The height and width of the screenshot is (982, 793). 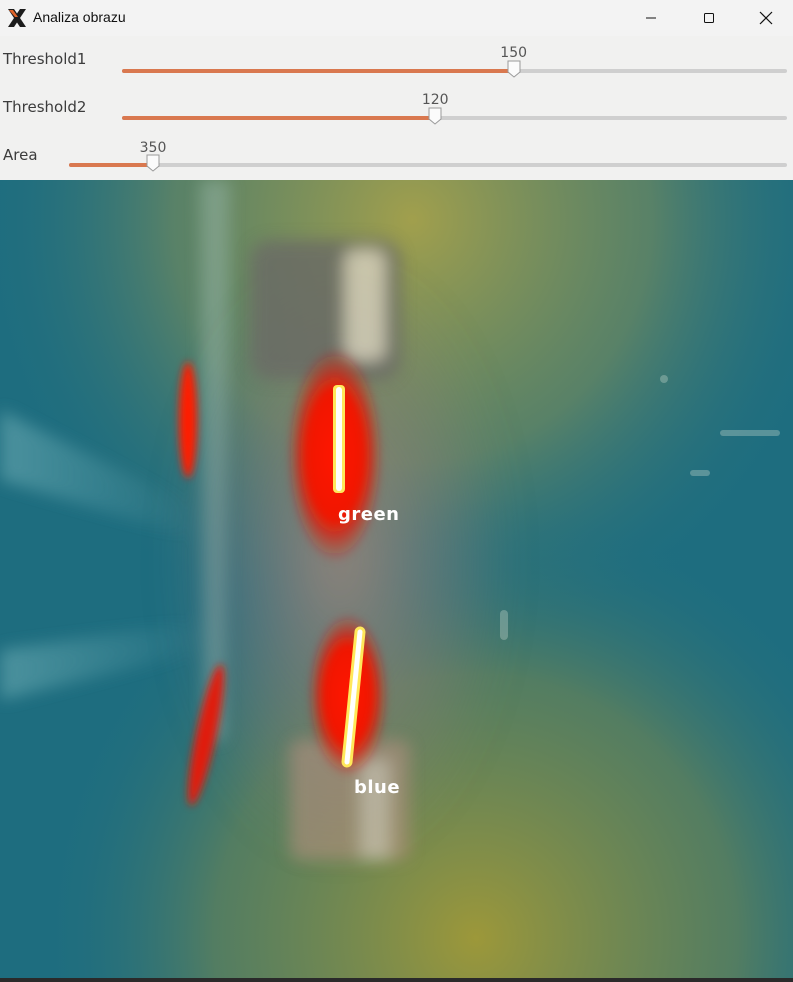 What do you see at coordinates (454, 116) in the screenshot?
I see `threshold2-slider` at bounding box center [454, 116].